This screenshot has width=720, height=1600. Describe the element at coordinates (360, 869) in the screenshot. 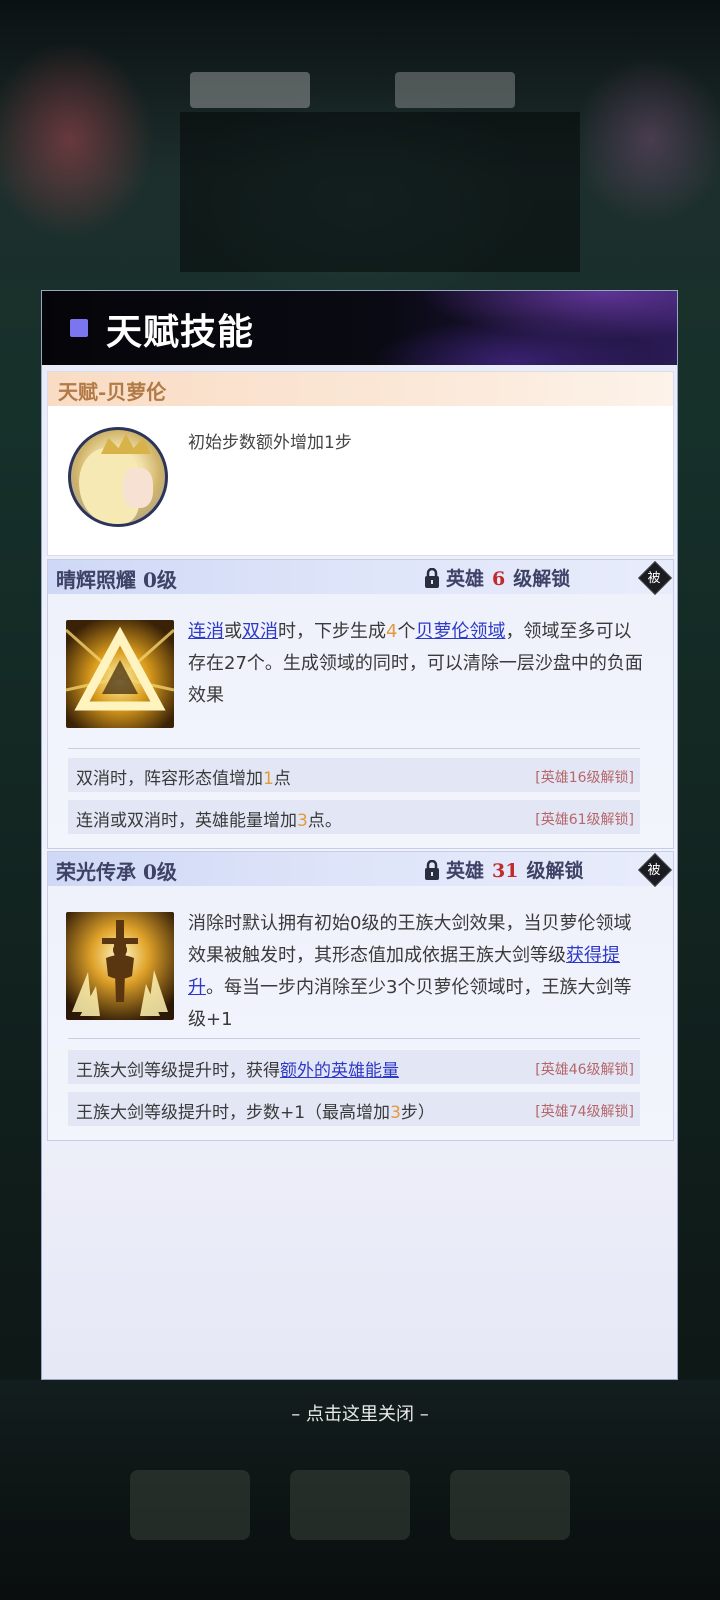

I see `skill-header: 荣光传承 0级 英雄 31 级解锁 被` at that location.